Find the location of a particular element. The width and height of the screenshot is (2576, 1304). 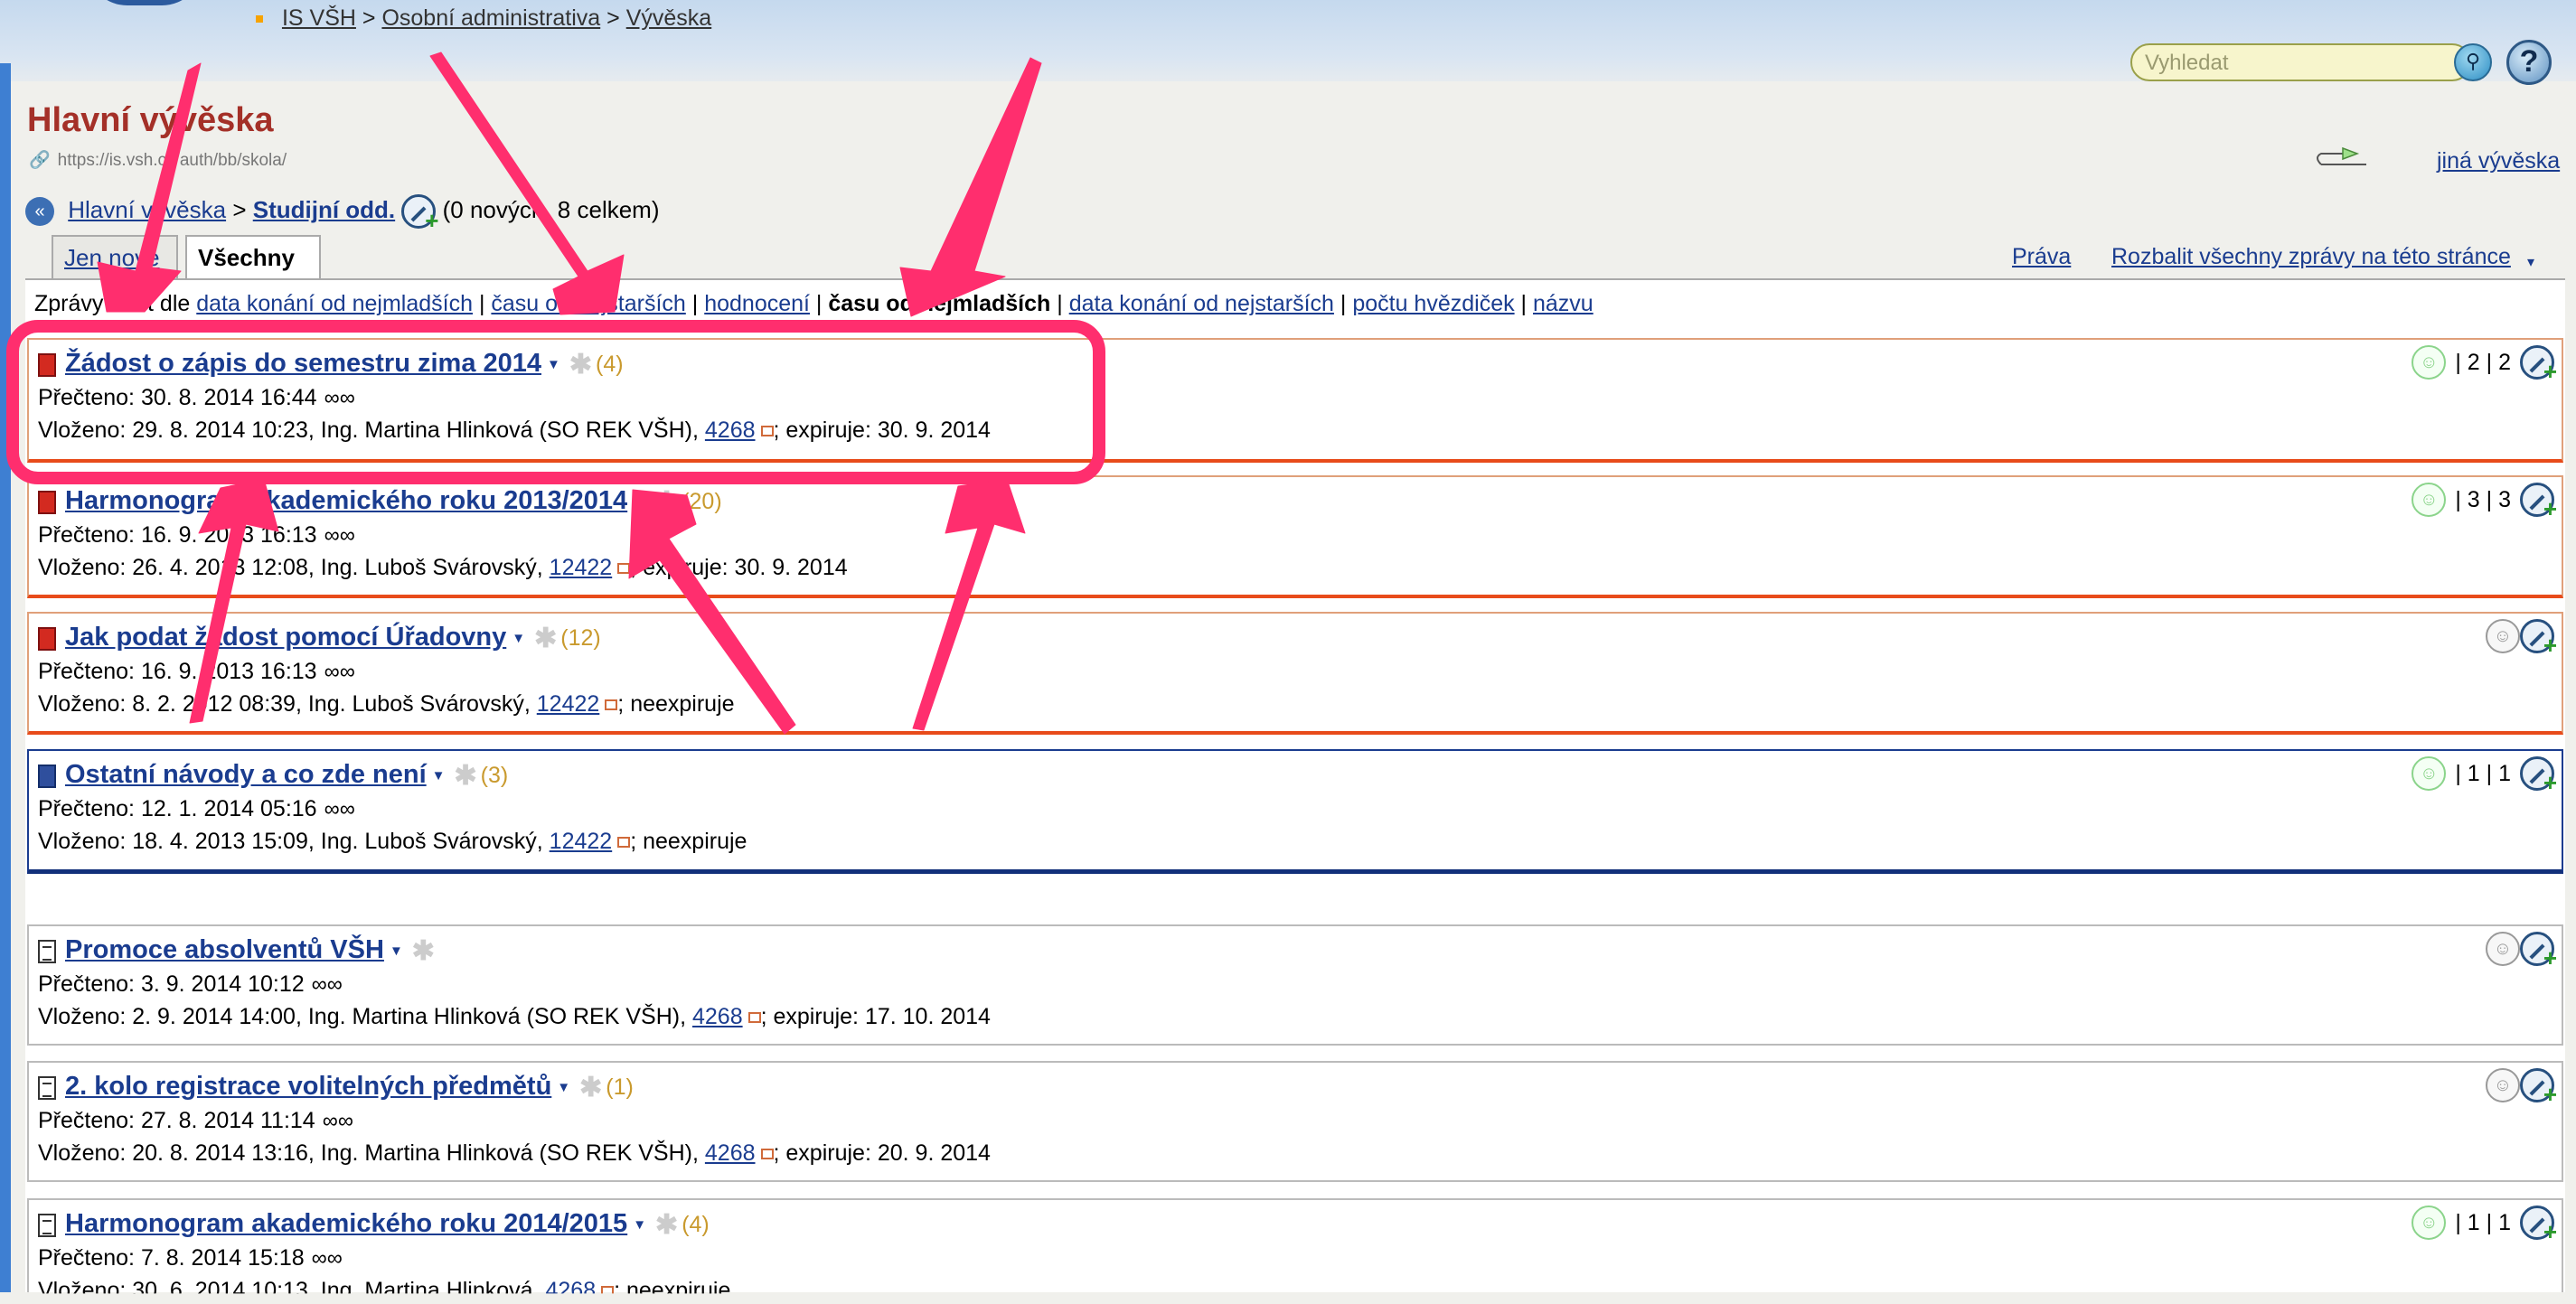

other-board-link: jiná vývěska is located at coordinates (2498, 161).